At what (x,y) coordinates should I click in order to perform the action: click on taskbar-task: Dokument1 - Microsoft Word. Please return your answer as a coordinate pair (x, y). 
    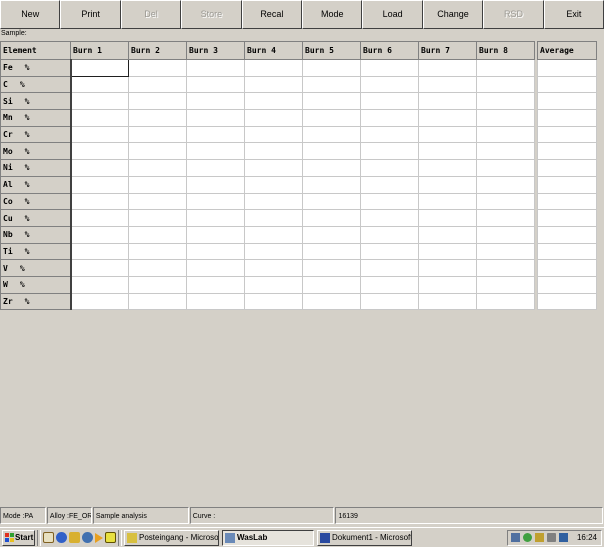
    Looking at the image, I should click on (364, 537).